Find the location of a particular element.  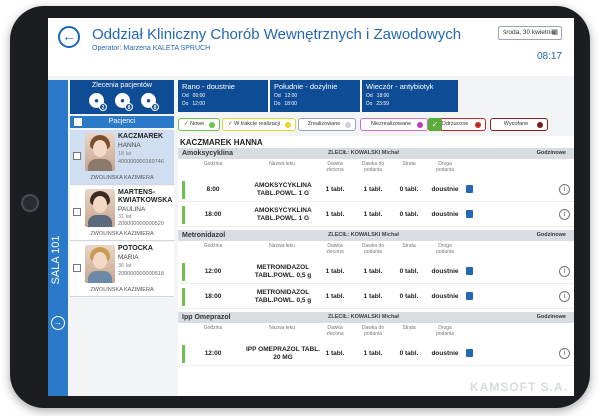

status-filter-zrealizowane: Zrealizowane is located at coordinates (327, 124).